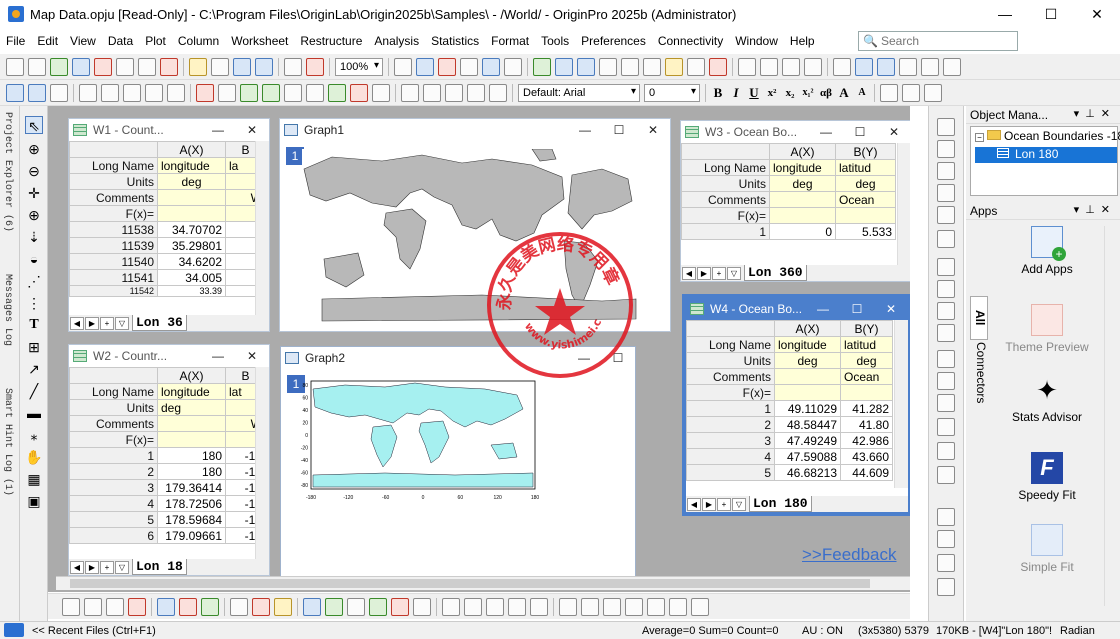 Image resolution: width=1120 pixels, height=639 pixels. I want to click on feedback-link: >>Feedback, so click(849, 555).